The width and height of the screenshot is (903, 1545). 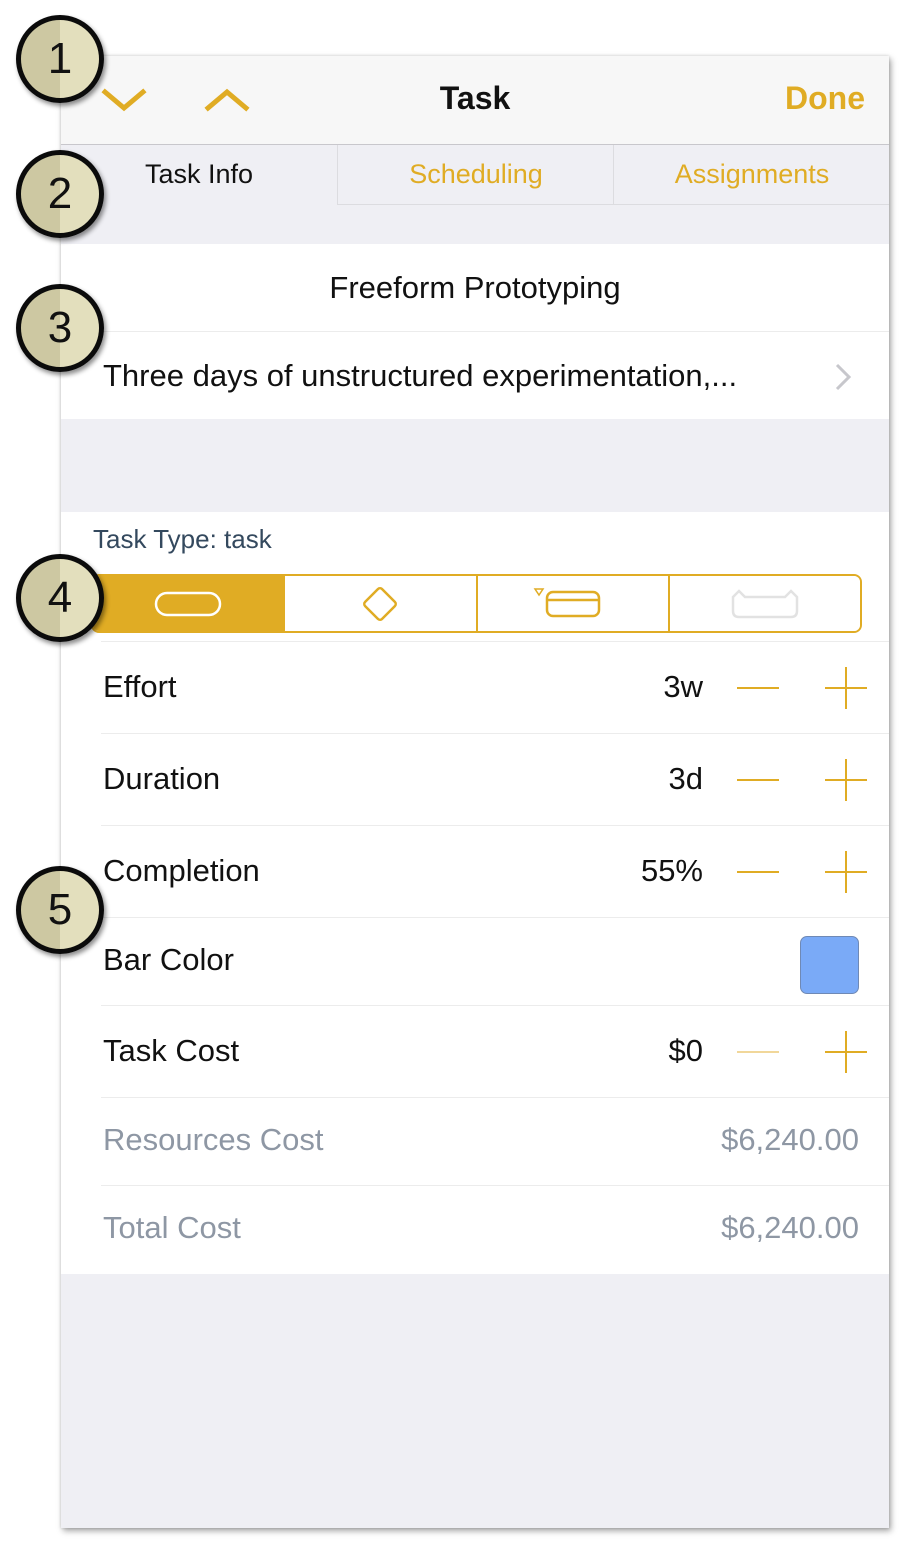 I want to click on effort-value: 3w, so click(x=683, y=687).